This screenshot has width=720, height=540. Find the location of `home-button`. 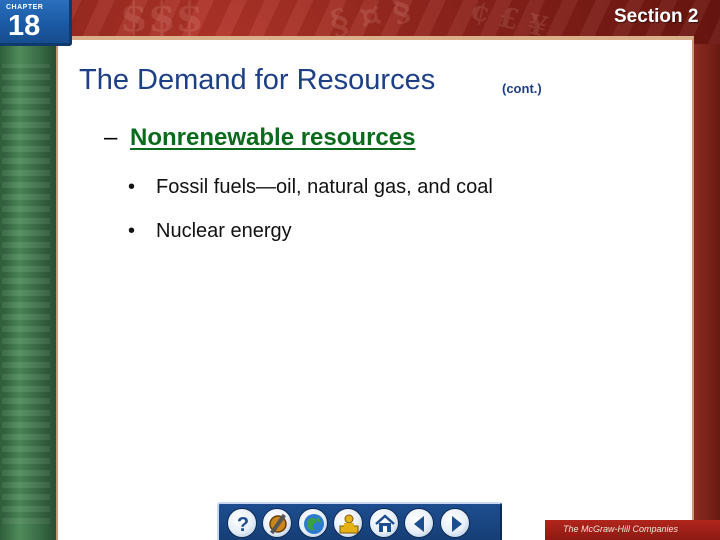

home-button is located at coordinates (384, 523).